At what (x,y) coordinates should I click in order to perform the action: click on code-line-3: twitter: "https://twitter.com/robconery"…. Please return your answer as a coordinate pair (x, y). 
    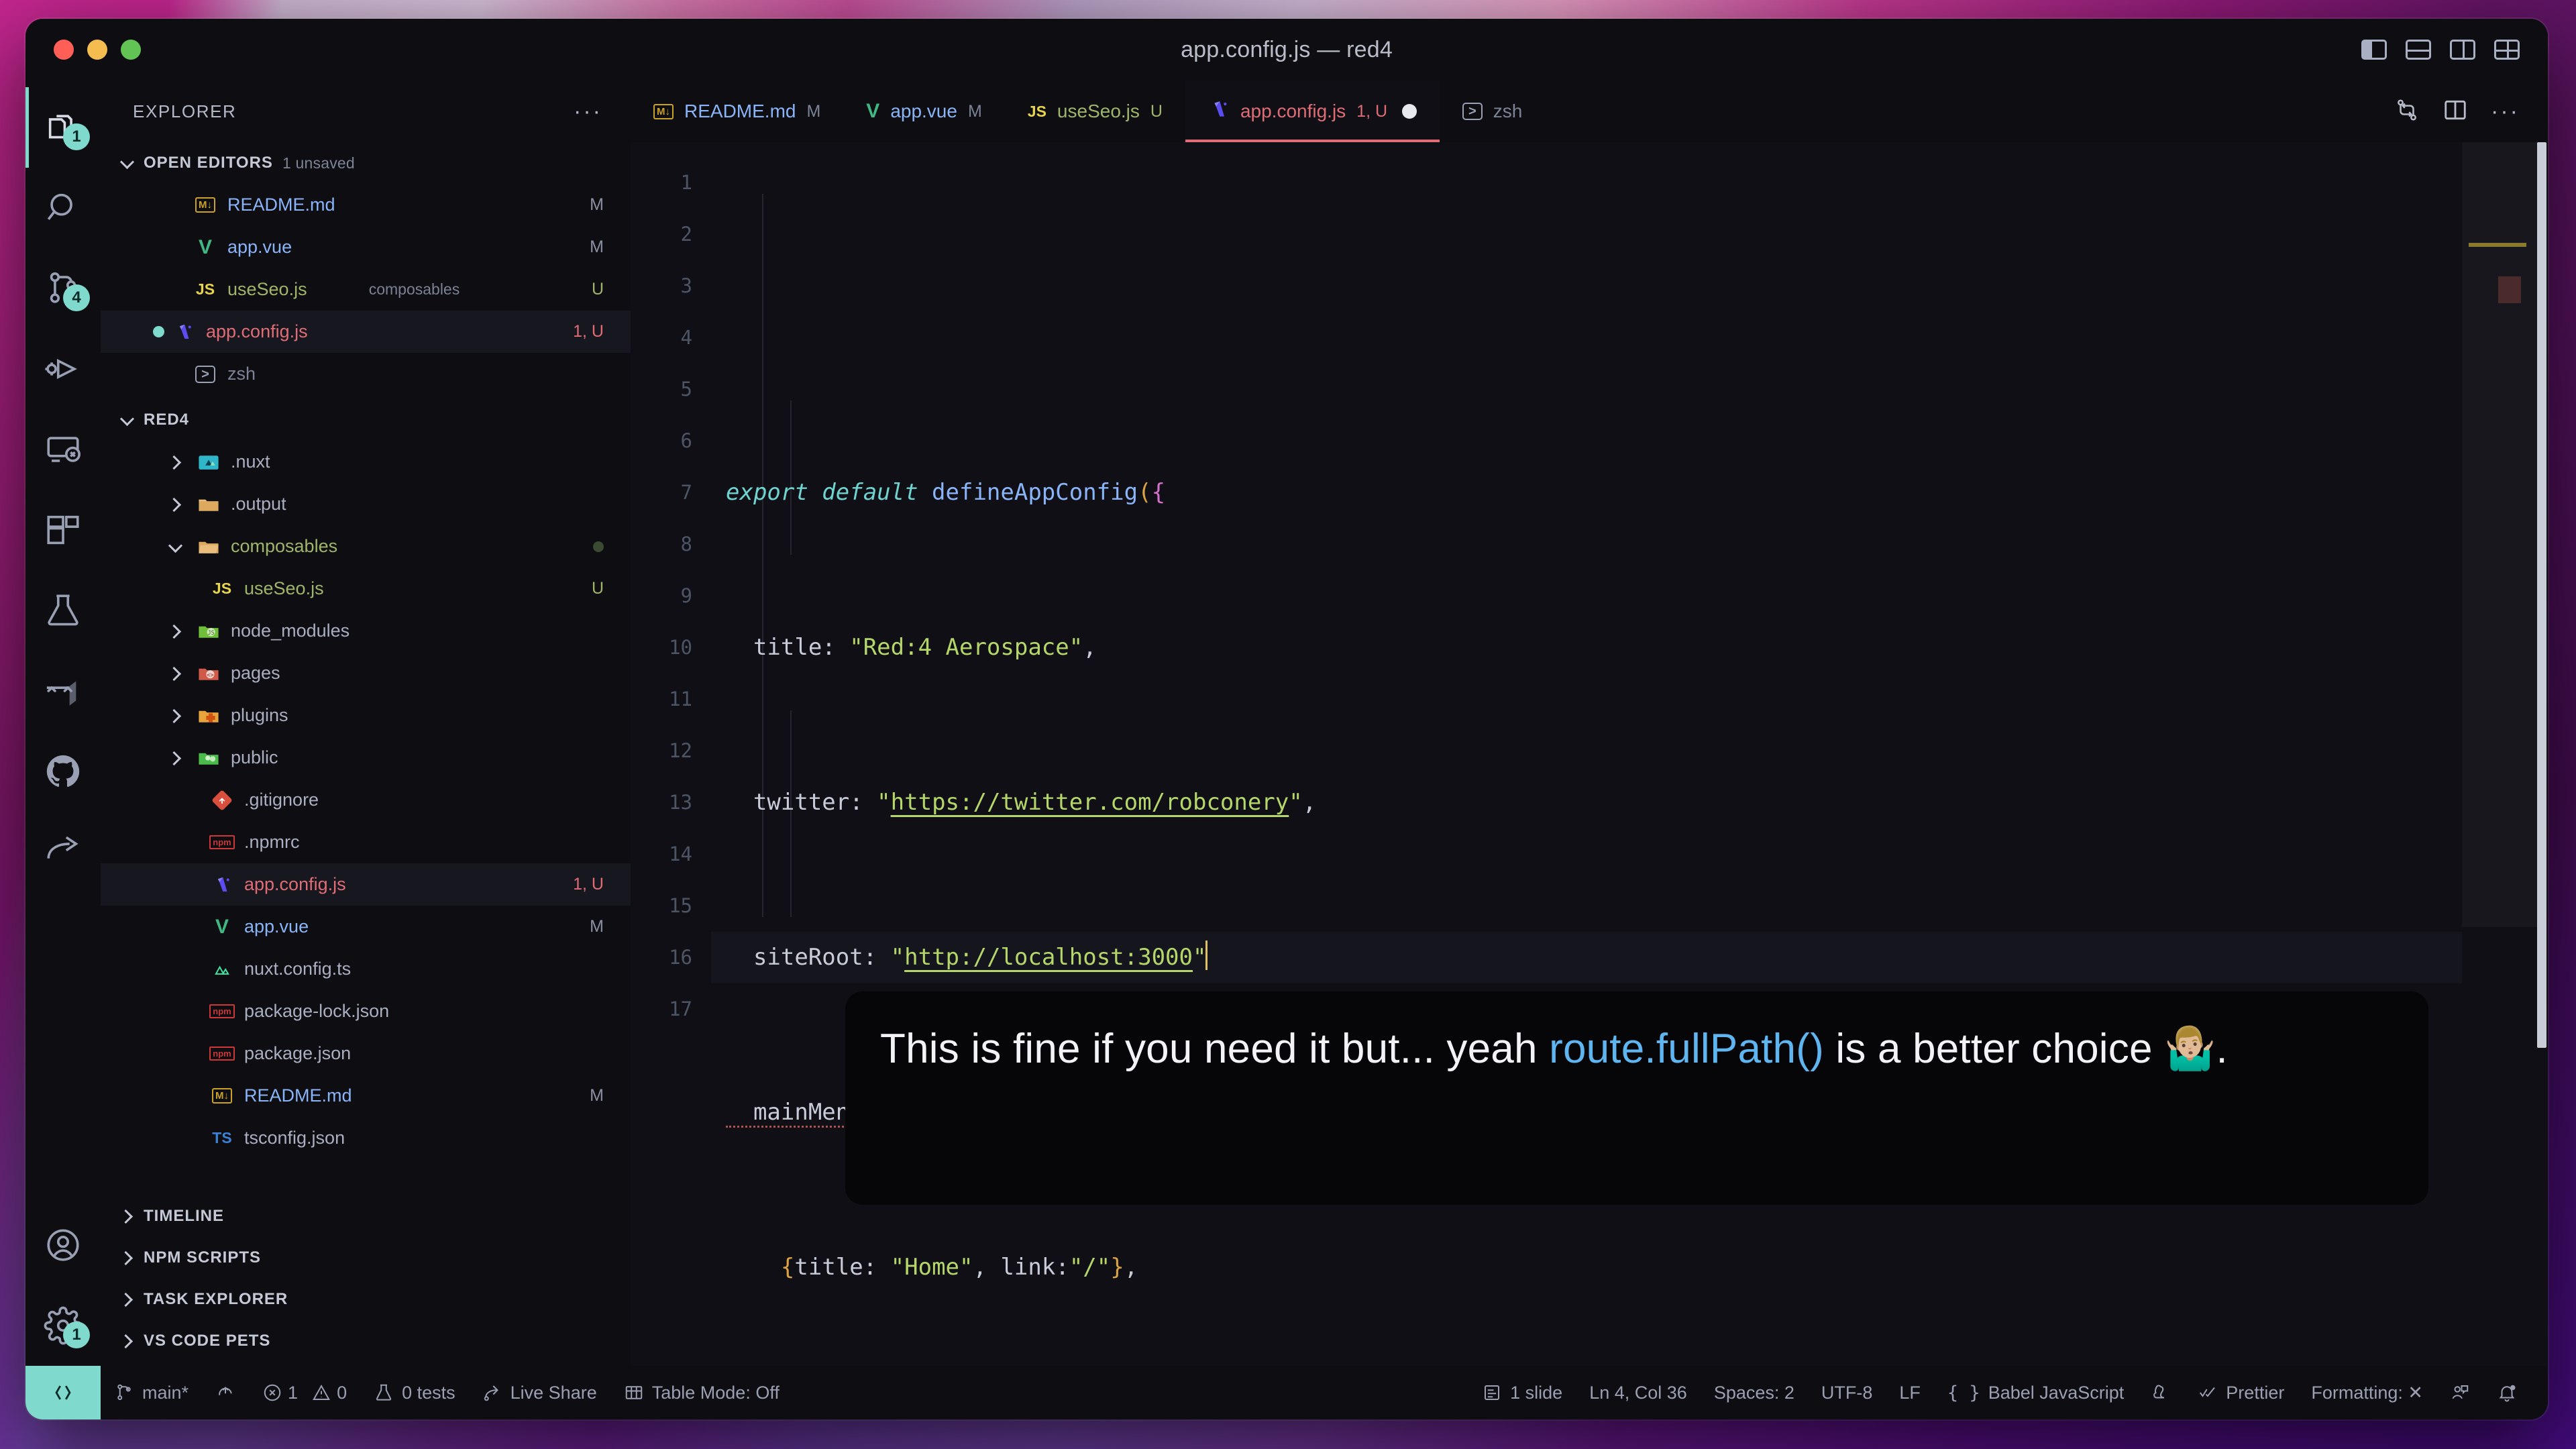
    Looking at the image, I should click on (1021, 802).